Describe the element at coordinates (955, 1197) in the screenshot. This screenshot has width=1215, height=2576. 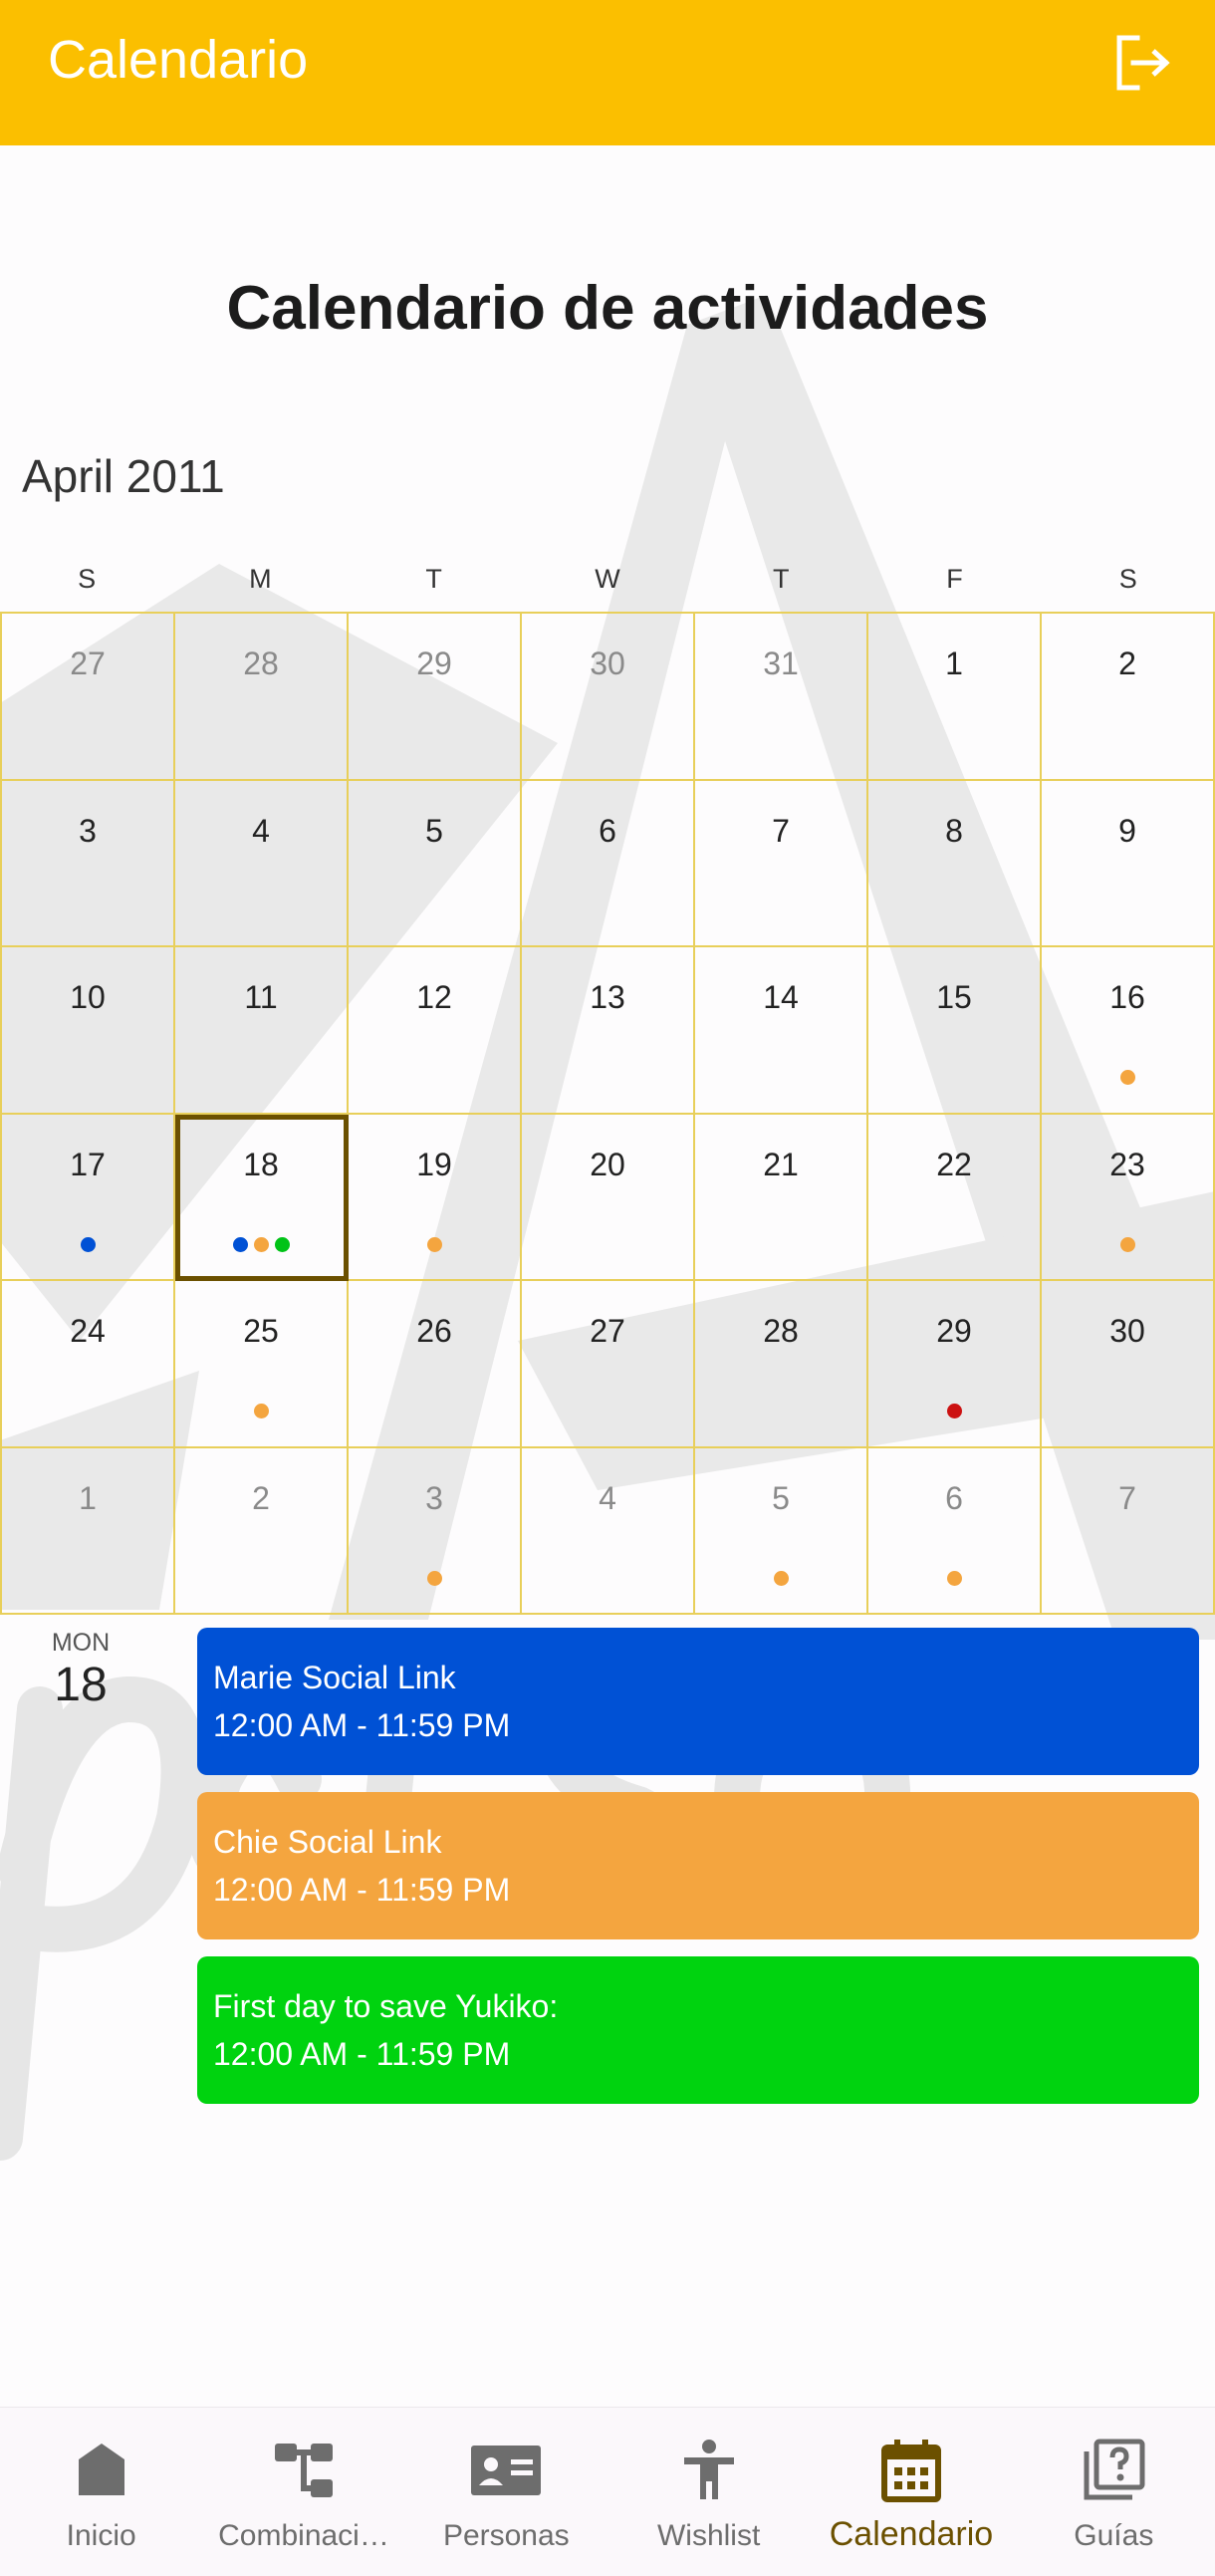
I see `calendar-day-cell: 22` at that location.